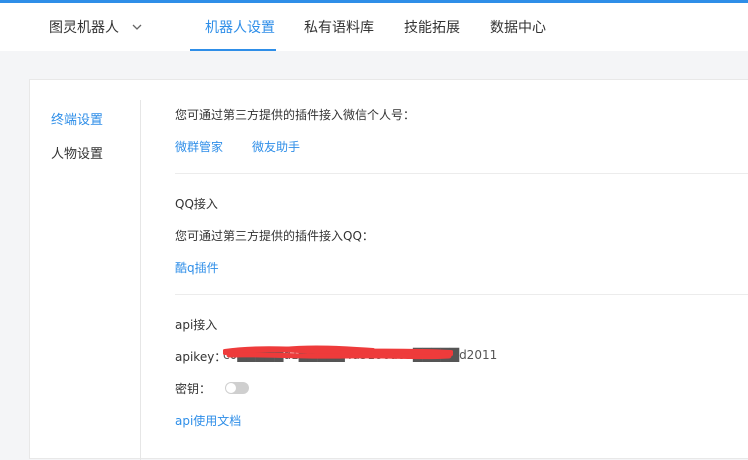 The width and height of the screenshot is (748, 460). I want to click on sidebar-item-terminal-settings: 终端设置, so click(77, 118).